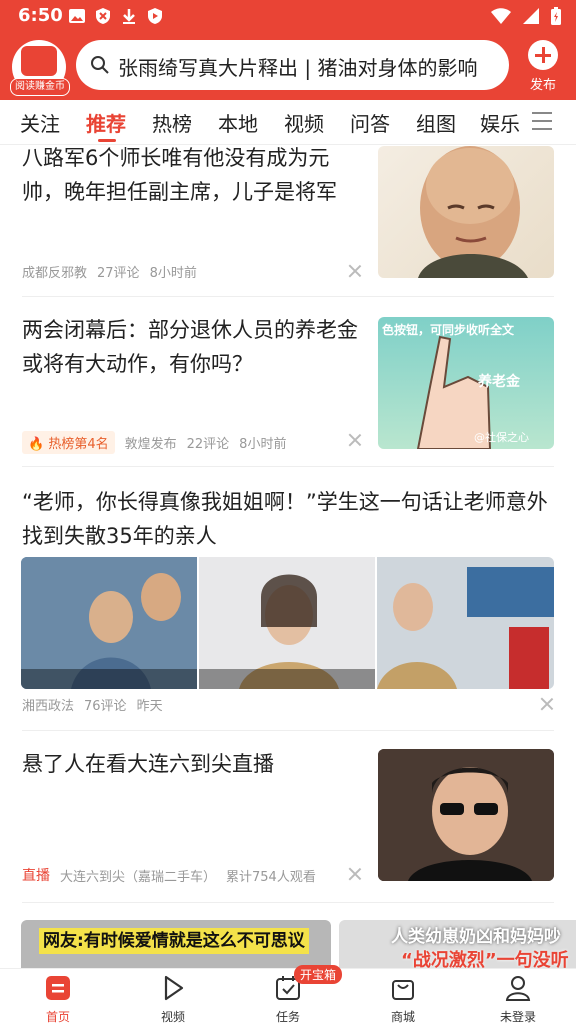 The width and height of the screenshot is (576, 1025). What do you see at coordinates (466, 383) in the screenshot?
I see `article-thumbnail: 色按钮，可同步收听全文 养老金 @社保之心` at bounding box center [466, 383].